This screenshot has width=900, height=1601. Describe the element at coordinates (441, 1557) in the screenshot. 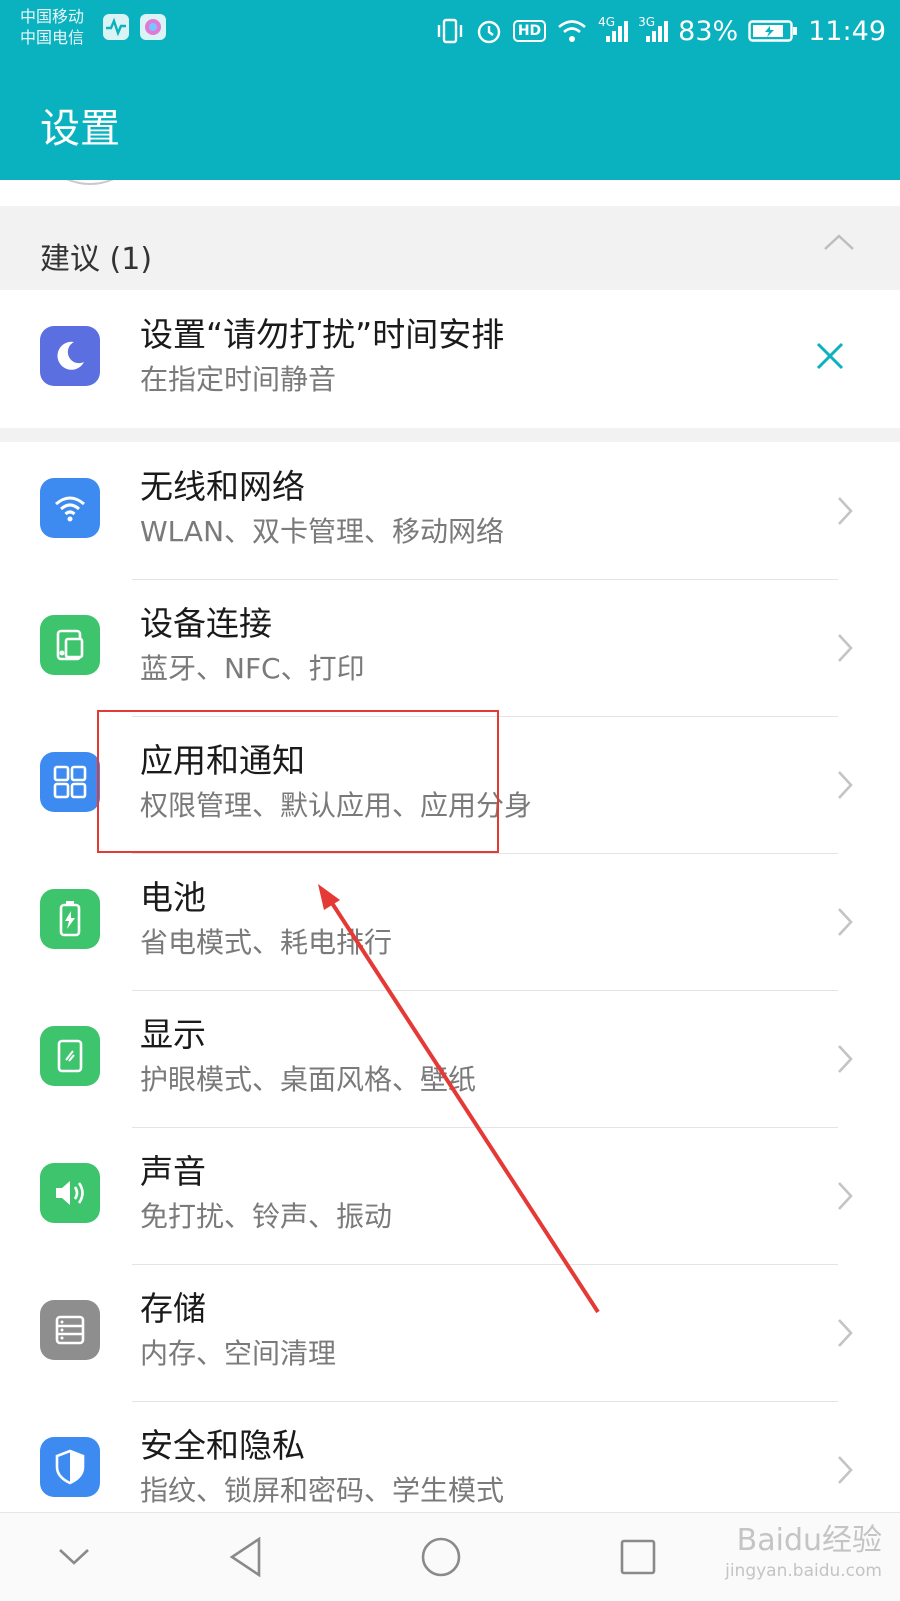

I see `home-icon` at that location.